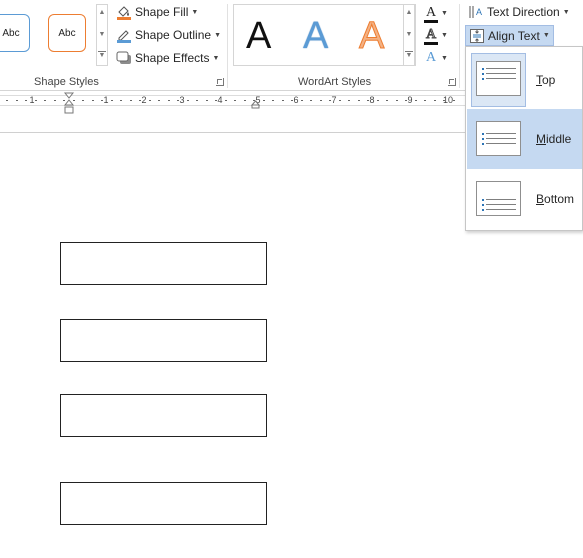 The height and width of the screenshot is (558, 583). What do you see at coordinates (546, 80) in the screenshot?
I see `menu-item-label: Top` at bounding box center [546, 80].